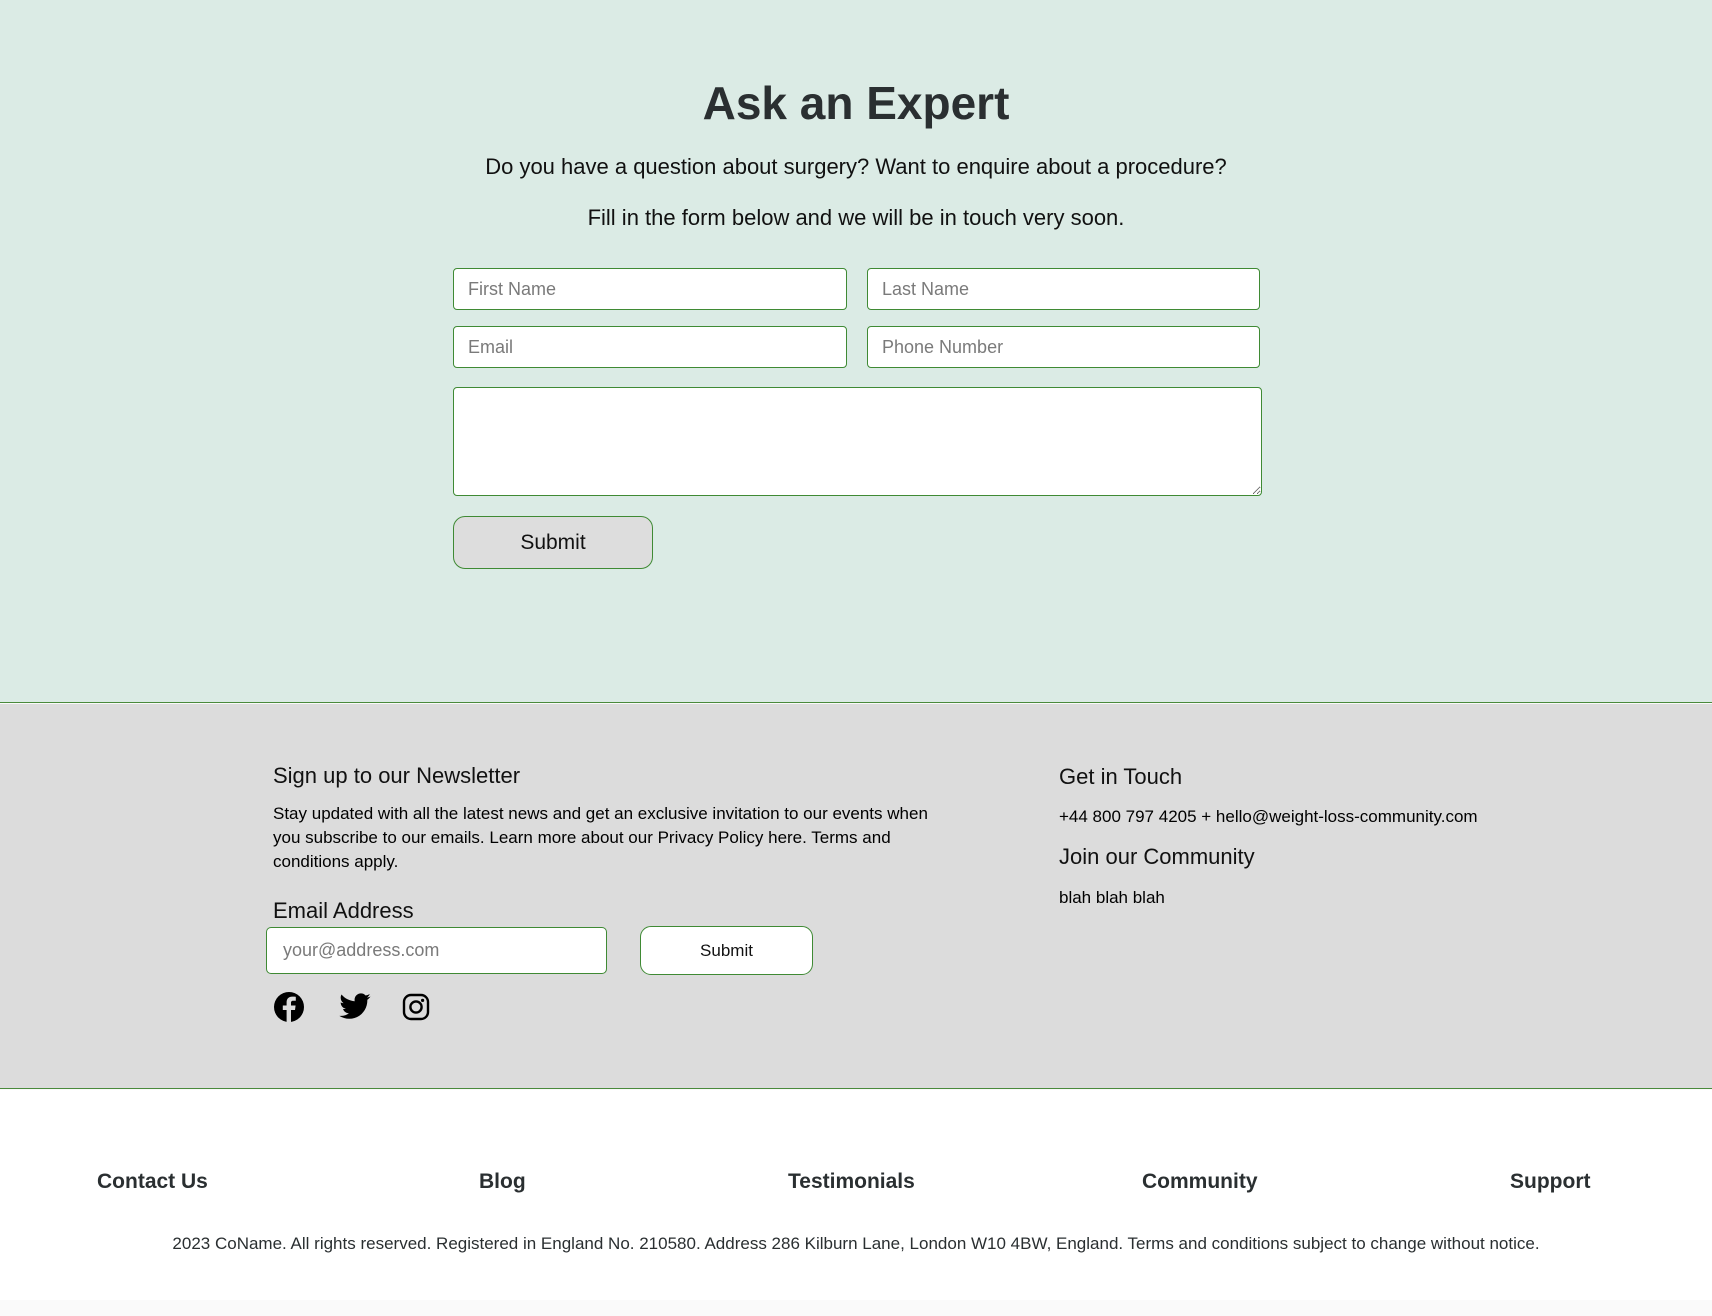 The height and width of the screenshot is (1316, 1712). What do you see at coordinates (152, 1182) in the screenshot?
I see `footer-link-contact-us: Contact Us` at bounding box center [152, 1182].